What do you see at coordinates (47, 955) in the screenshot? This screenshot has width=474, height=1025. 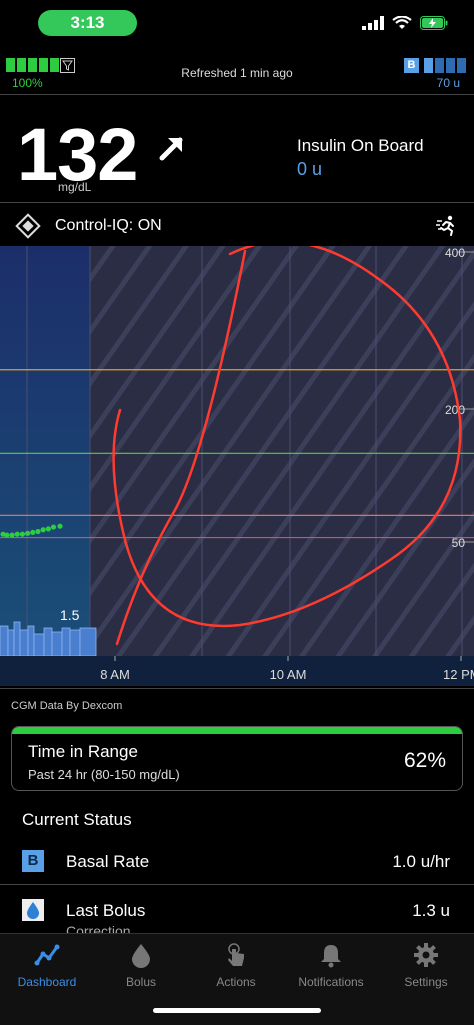 I see `dashboard-icon` at bounding box center [47, 955].